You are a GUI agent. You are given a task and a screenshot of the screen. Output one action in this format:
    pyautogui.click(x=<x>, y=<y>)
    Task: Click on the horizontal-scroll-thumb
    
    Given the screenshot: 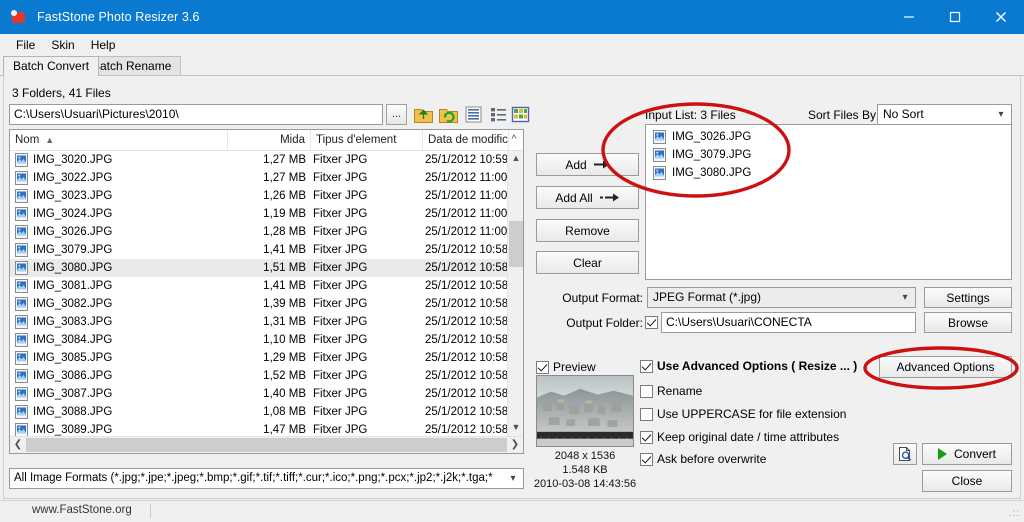 What is the action you would take?
    pyautogui.click(x=266, y=445)
    